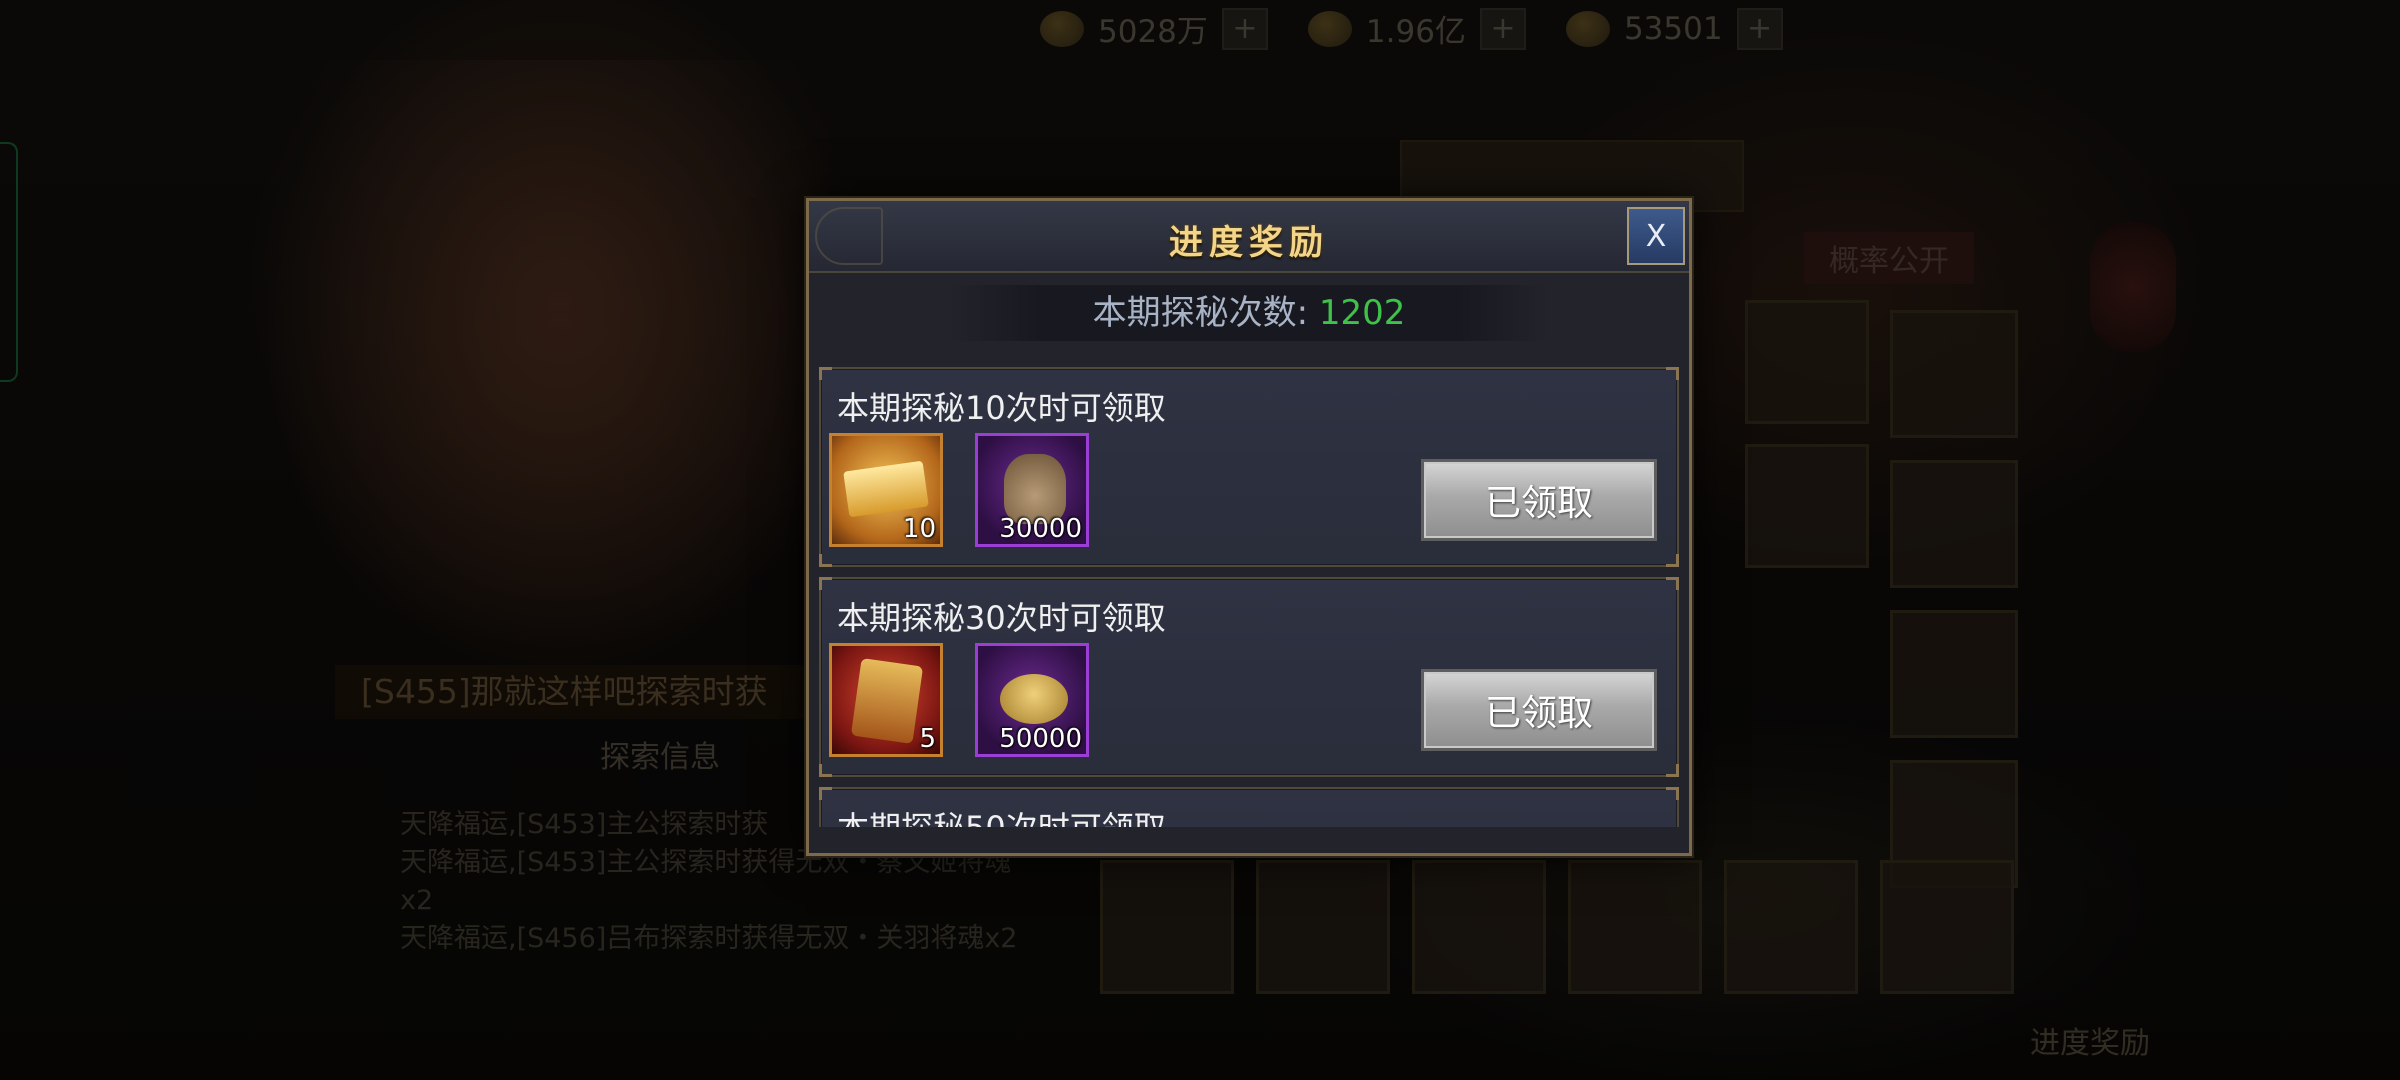  Describe the element at coordinates (1040, 739) in the screenshot. I see `item-quantity: 50000` at that location.